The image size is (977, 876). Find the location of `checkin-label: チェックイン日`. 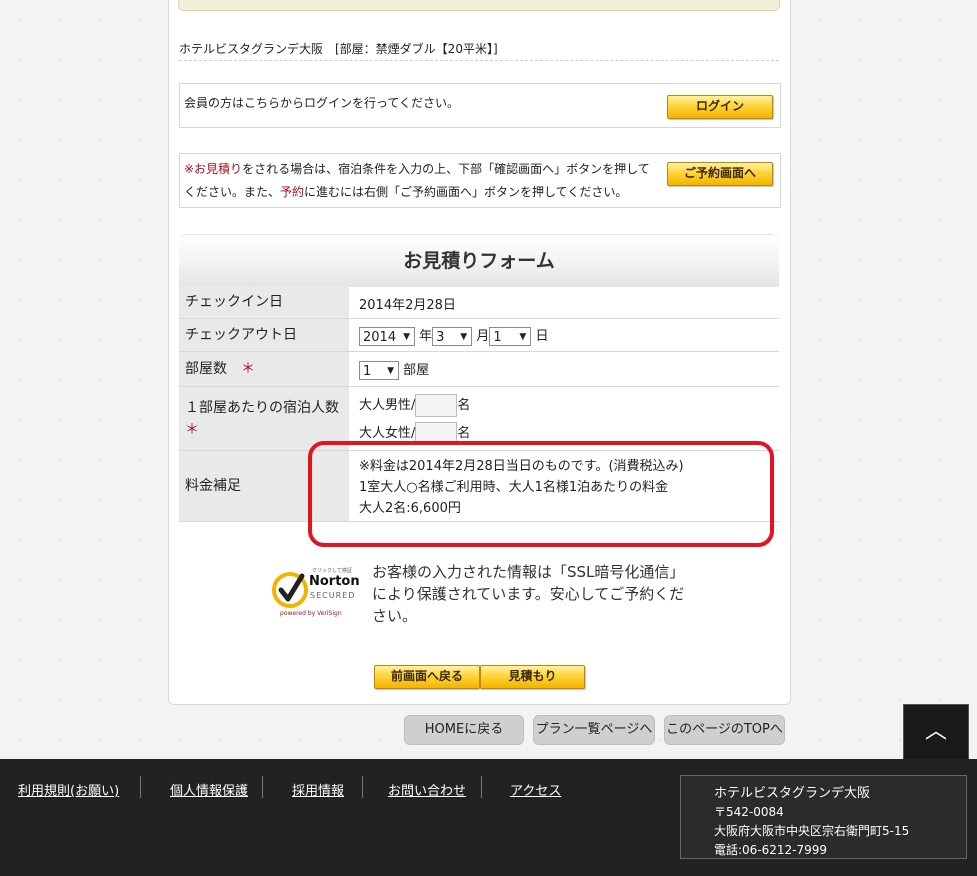

checkin-label: チェックイン日 is located at coordinates (264, 302).